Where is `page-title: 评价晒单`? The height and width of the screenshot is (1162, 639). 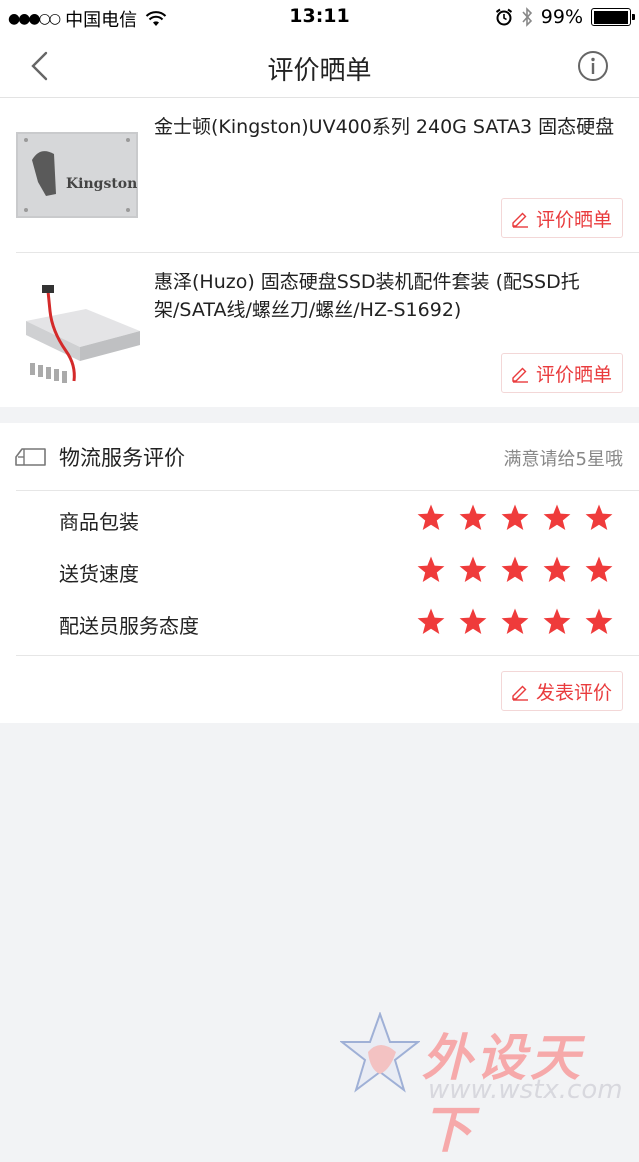 page-title: 评价晒单 is located at coordinates (319, 71).